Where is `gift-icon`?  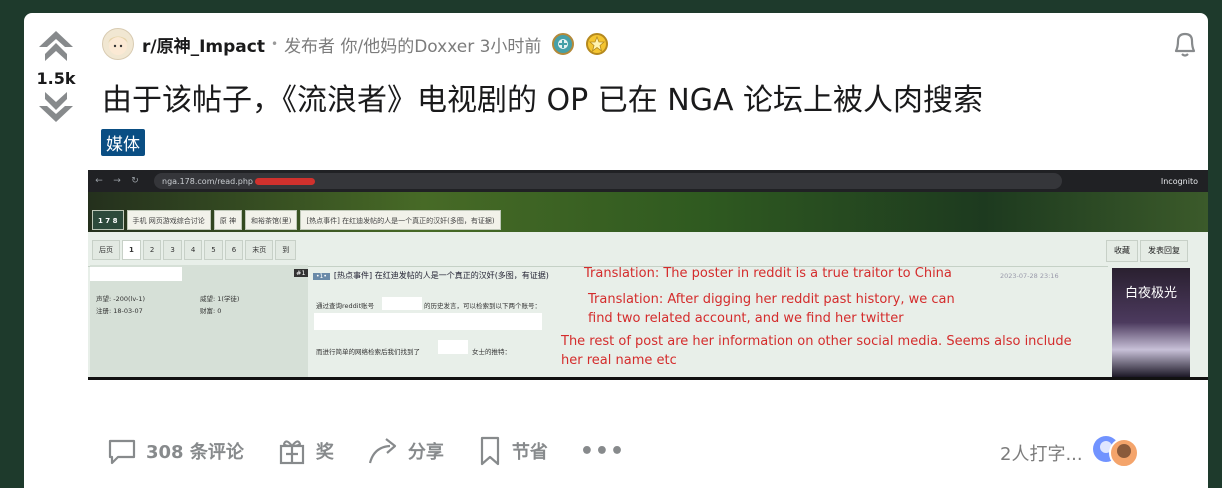 gift-icon is located at coordinates (291, 452).